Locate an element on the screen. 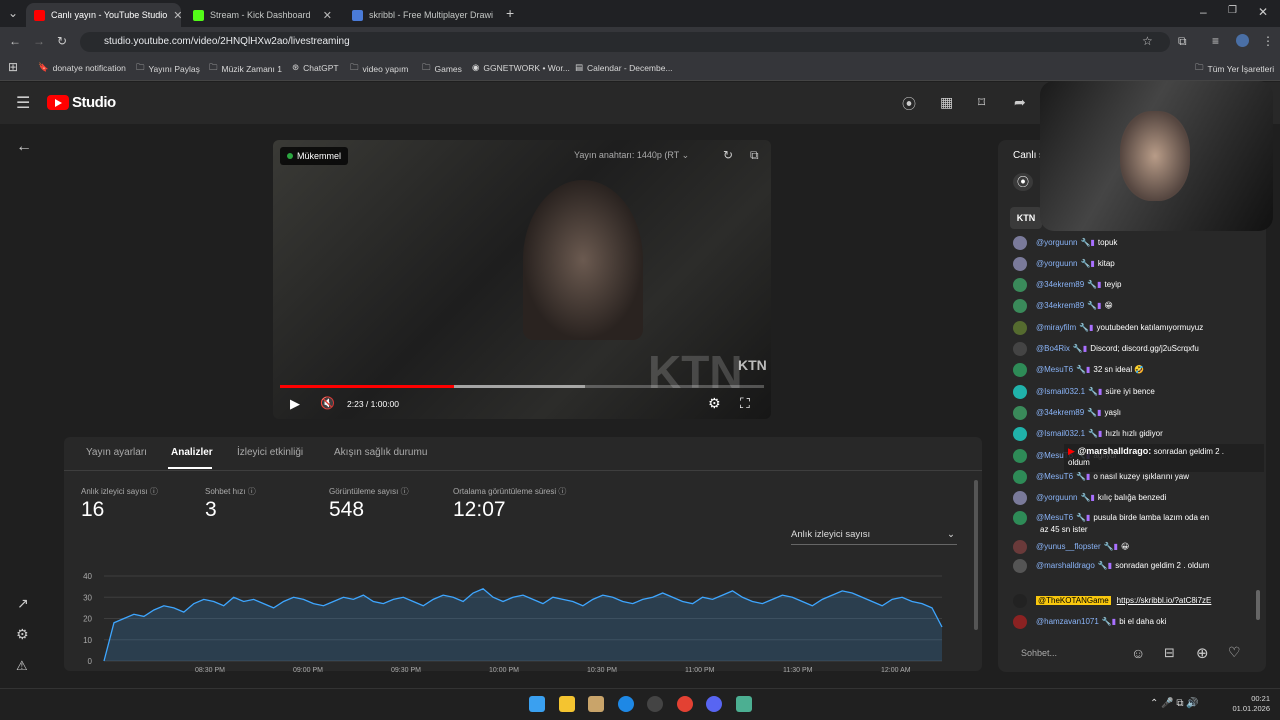 The height and width of the screenshot is (720, 1280). discord-icon is located at coordinates (714, 704).